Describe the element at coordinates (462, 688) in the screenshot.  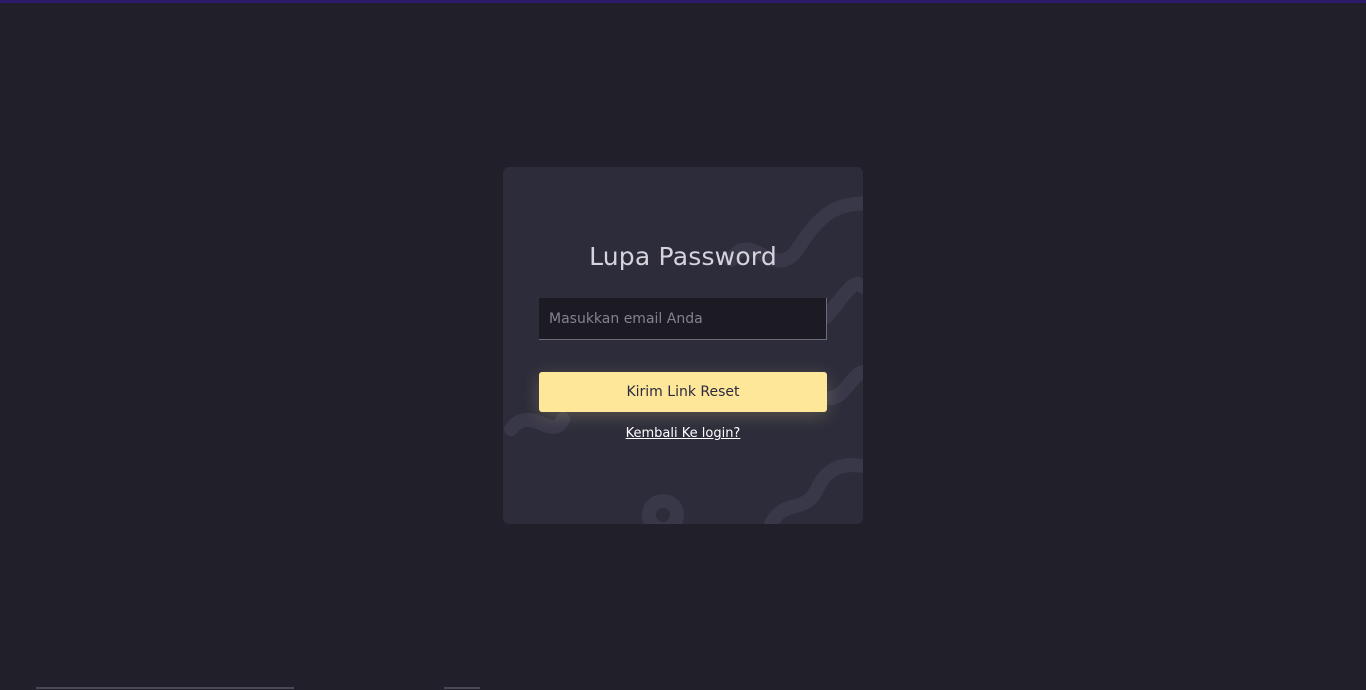
I see `bottom-divider-mid` at that location.